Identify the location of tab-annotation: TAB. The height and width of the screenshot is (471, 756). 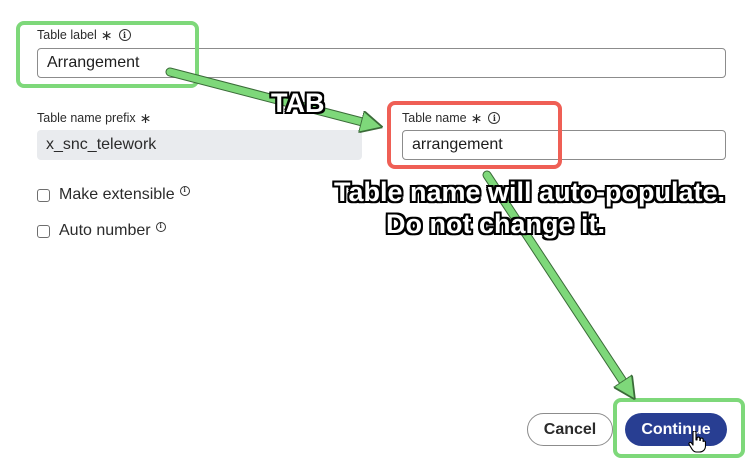
(298, 103).